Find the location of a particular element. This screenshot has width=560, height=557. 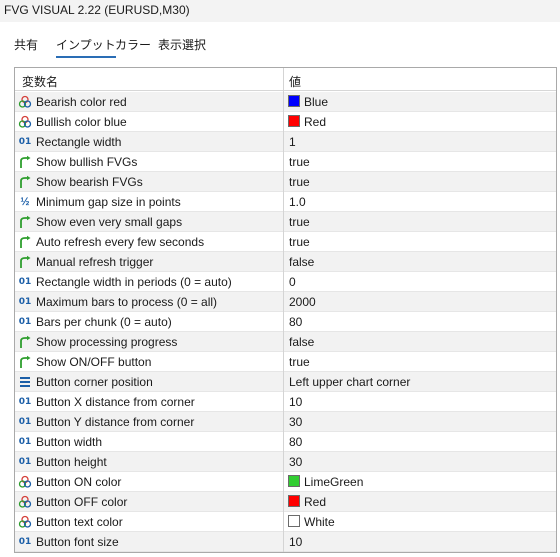

tab-visualization: 表示選択 is located at coordinates (182, 46).